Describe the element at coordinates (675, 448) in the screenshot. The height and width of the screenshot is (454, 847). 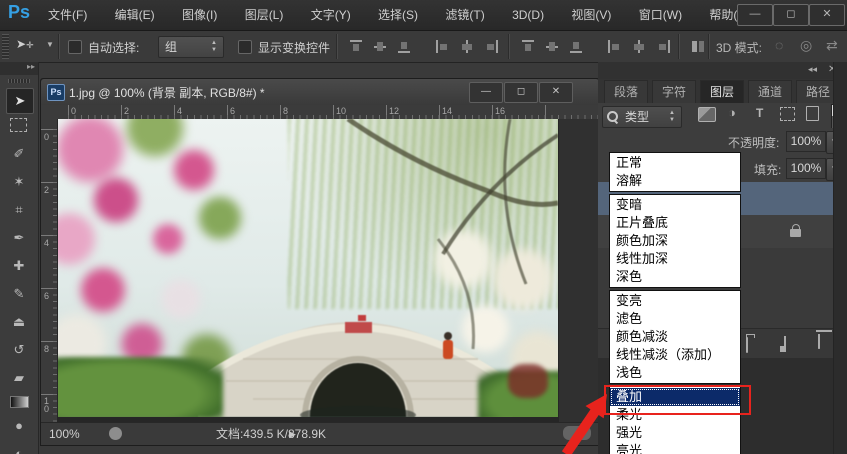
I see `blend-option: 亮光` at that location.